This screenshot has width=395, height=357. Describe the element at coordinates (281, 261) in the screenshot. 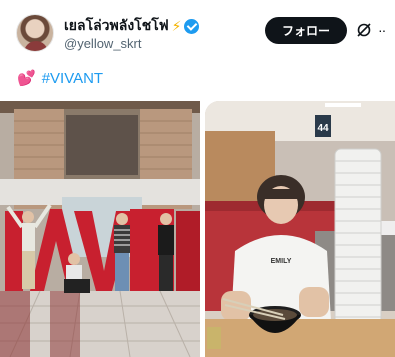

I see `tshirt-text: EMILY` at that location.